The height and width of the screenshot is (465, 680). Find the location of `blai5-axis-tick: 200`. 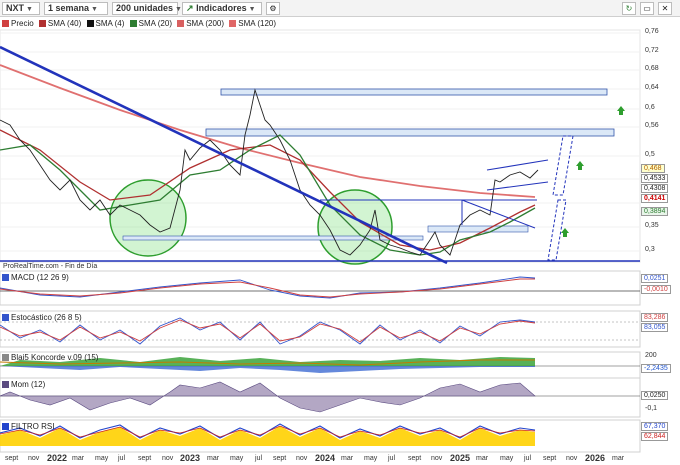

blai5-axis-tick: 200 is located at coordinates (651, 355).